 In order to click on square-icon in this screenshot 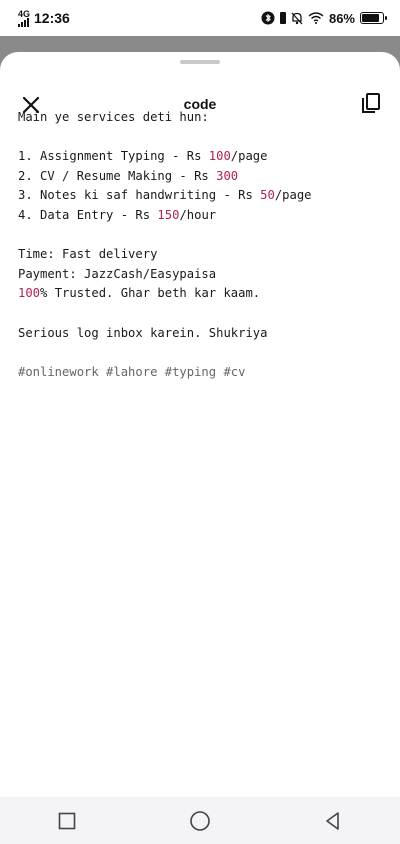, I will do `click(66, 820)`.